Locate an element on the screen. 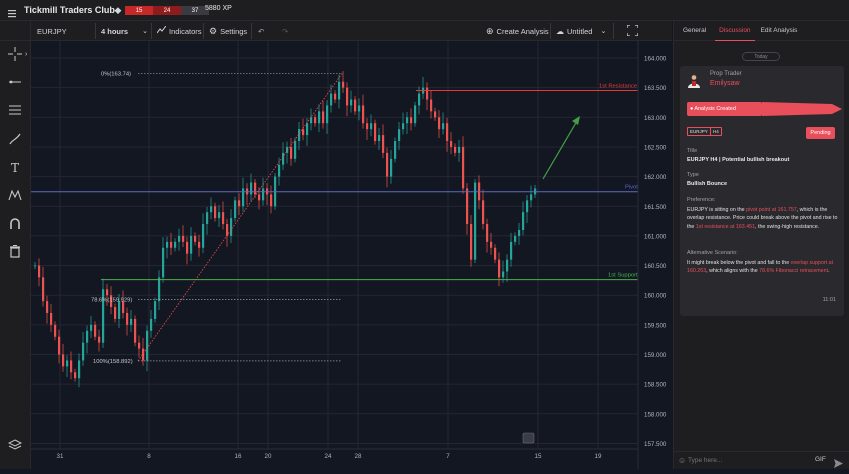  redo-icon: ↷ is located at coordinates (285, 31).